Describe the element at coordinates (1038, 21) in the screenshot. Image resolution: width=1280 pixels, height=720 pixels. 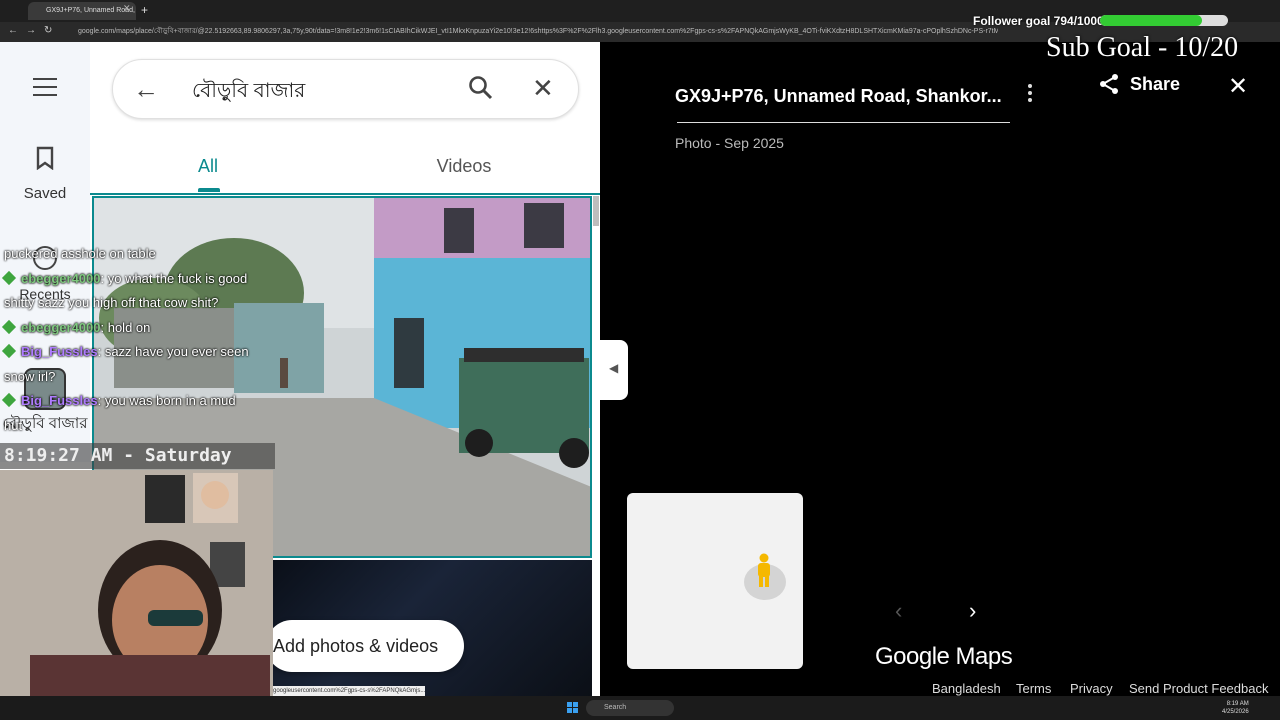
I see `follower-goal-label: Follower goal 794/1000` at that location.